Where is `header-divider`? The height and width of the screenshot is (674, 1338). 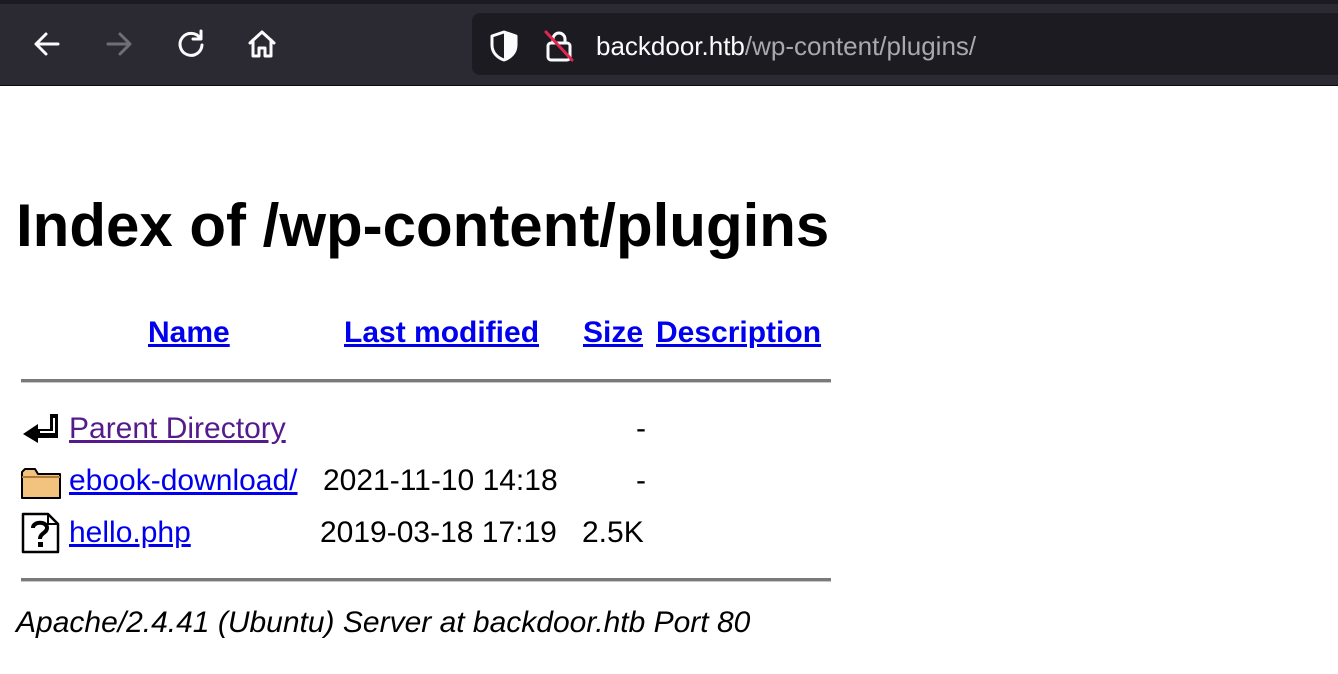
header-divider is located at coordinates (426, 381).